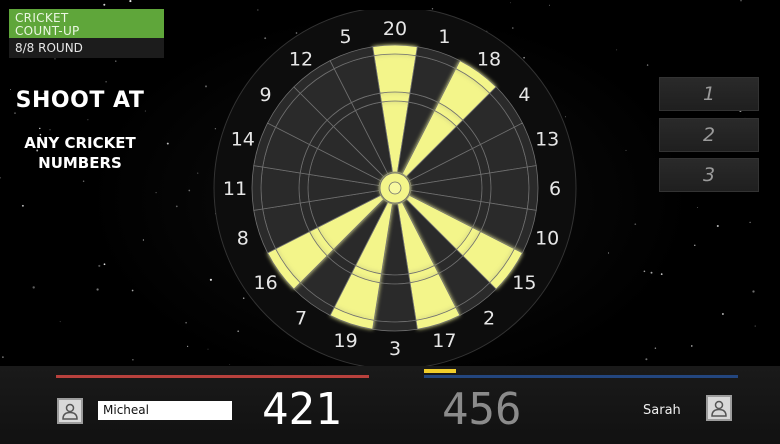 Image resolution: width=780 pixels, height=444 pixels. Describe the element at coordinates (395, 97) in the screenshot. I see `segment-20-treble` at that location.